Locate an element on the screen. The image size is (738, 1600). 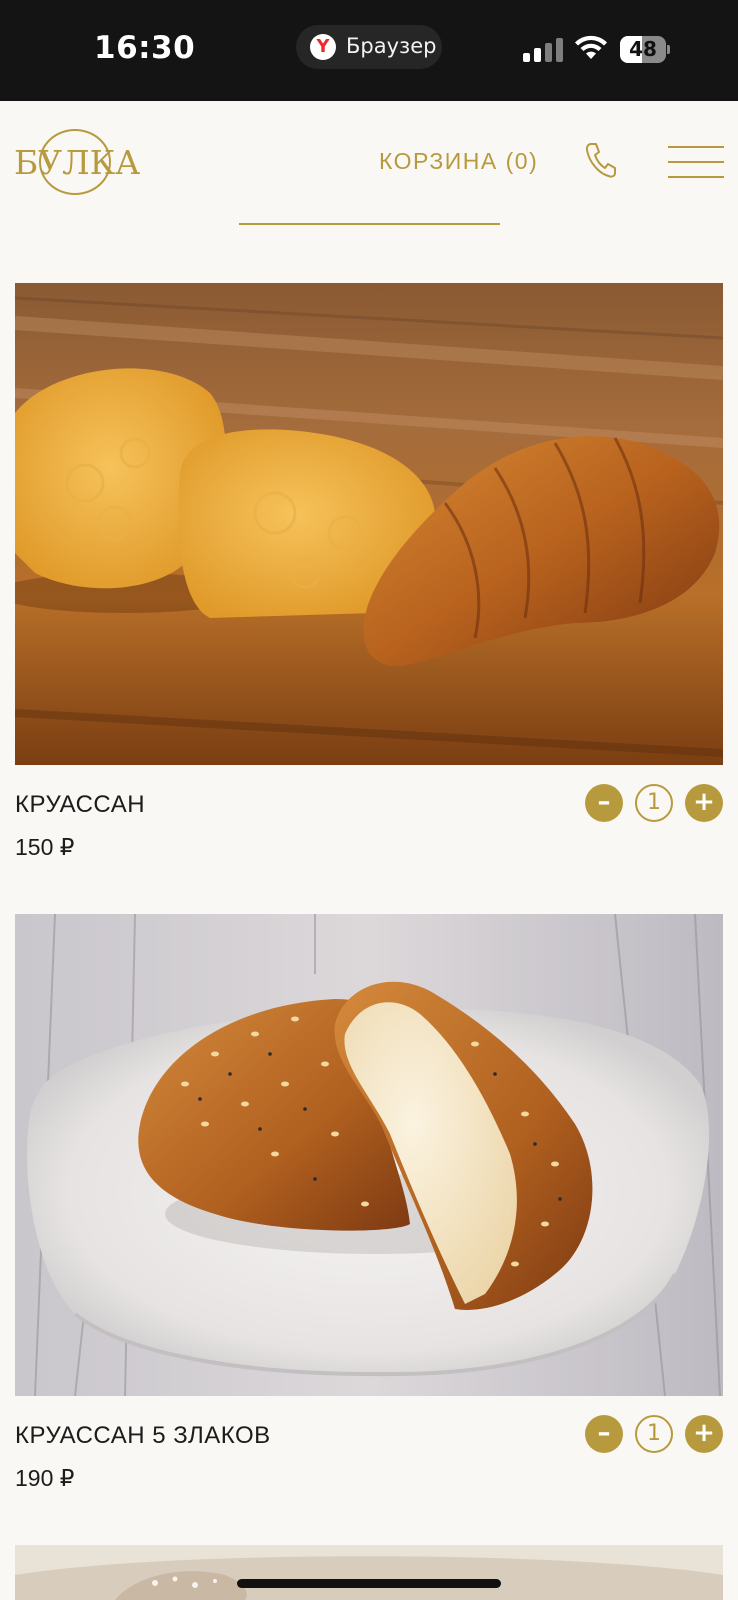
site-logo: БУЛКА is located at coordinates (77, 163).